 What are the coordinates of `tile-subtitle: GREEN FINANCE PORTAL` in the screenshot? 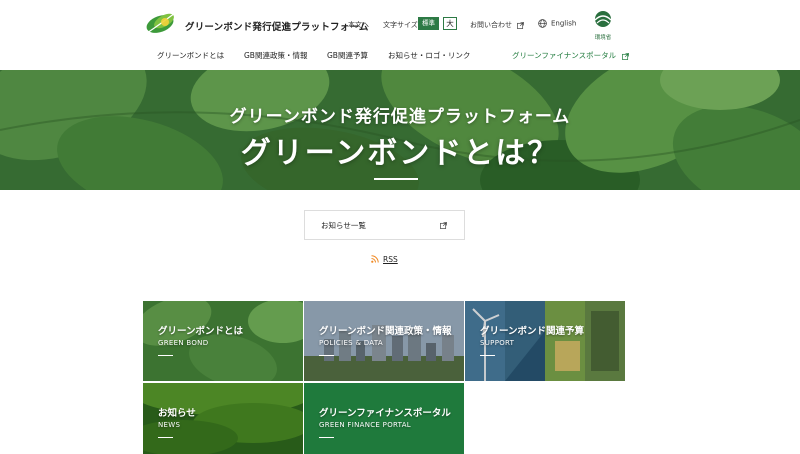 It's located at (365, 425).